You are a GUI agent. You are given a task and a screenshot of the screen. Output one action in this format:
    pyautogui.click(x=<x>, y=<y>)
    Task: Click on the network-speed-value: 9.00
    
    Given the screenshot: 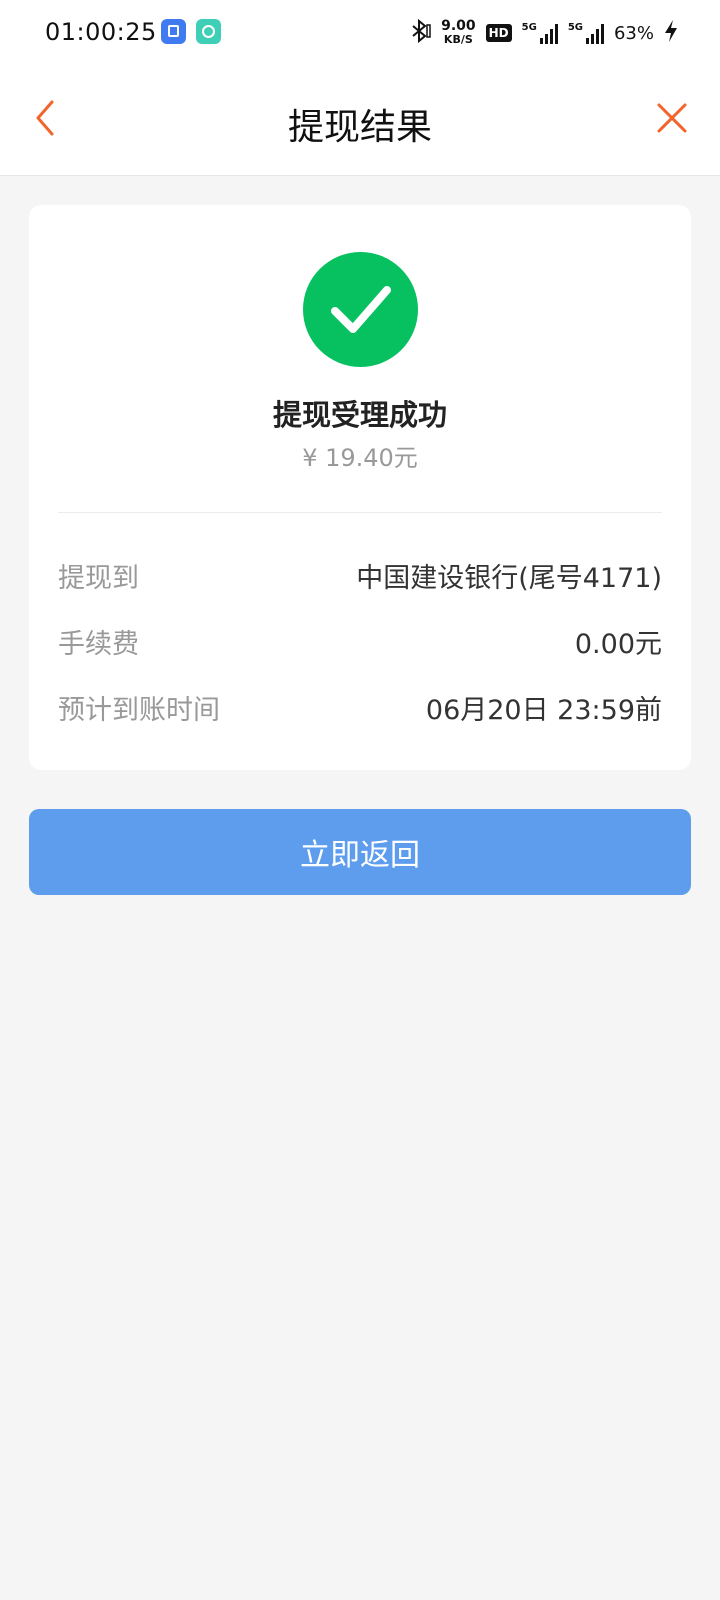 What is the action you would take?
    pyautogui.click(x=458, y=26)
    